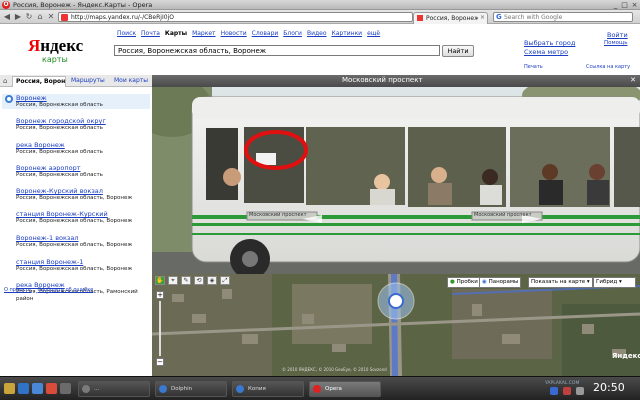 The width and height of the screenshot is (640, 400). I want to click on about-link: О проекте, so click(17, 290).